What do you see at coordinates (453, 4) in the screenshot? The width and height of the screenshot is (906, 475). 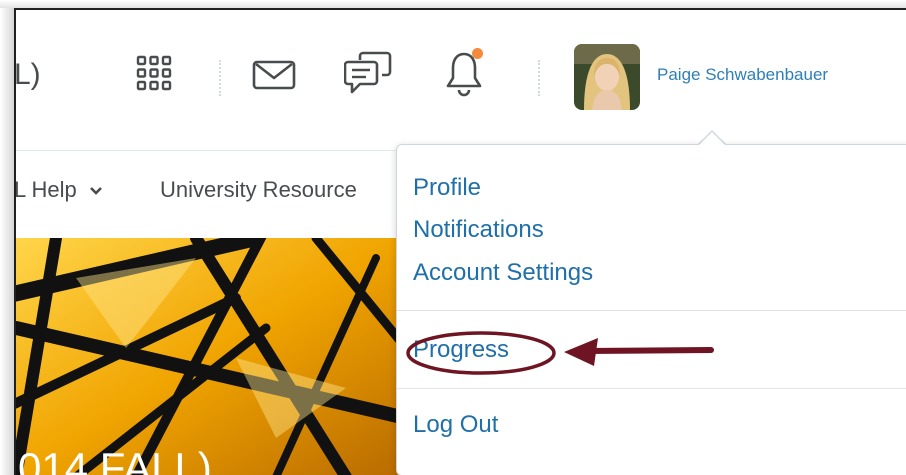 I see `top-shadow` at bounding box center [453, 4].